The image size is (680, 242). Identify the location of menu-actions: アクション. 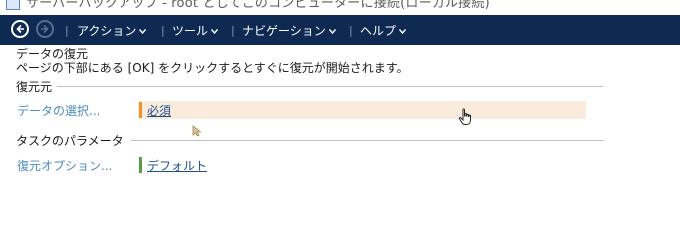
(112, 30).